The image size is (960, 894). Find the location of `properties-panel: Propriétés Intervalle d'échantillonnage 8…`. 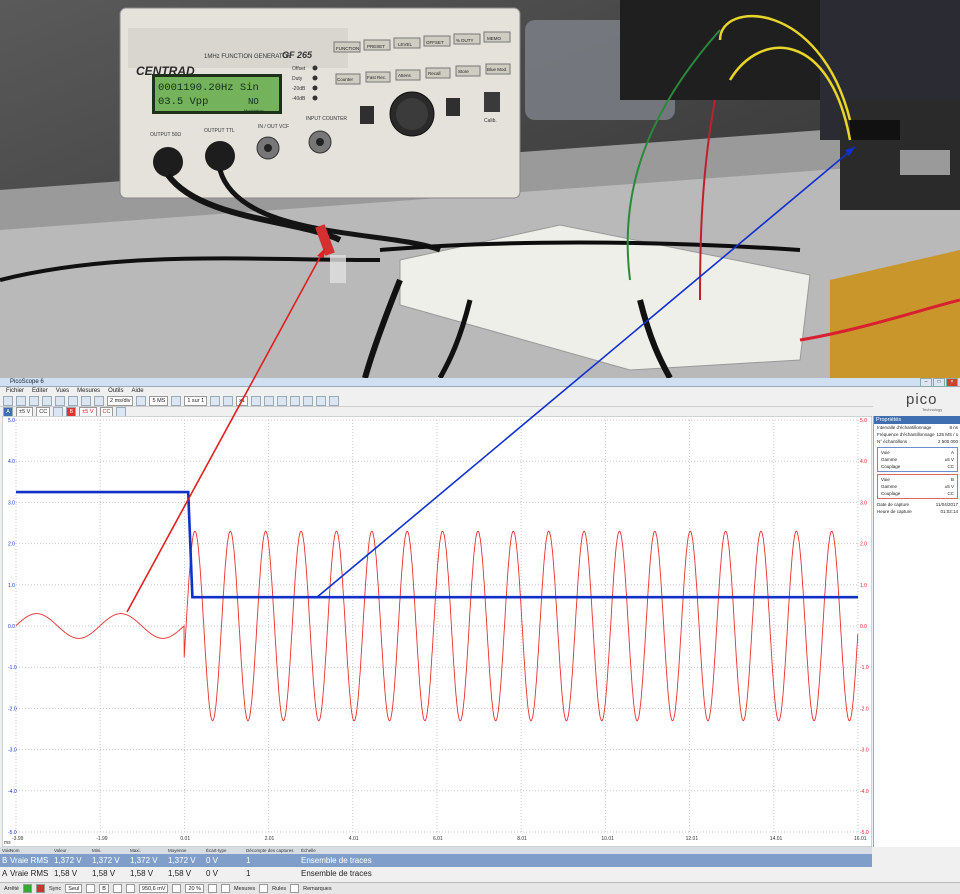

properties-panel: Propriétés Intervalle d'échantillonnage 8… is located at coordinates (916, 631).